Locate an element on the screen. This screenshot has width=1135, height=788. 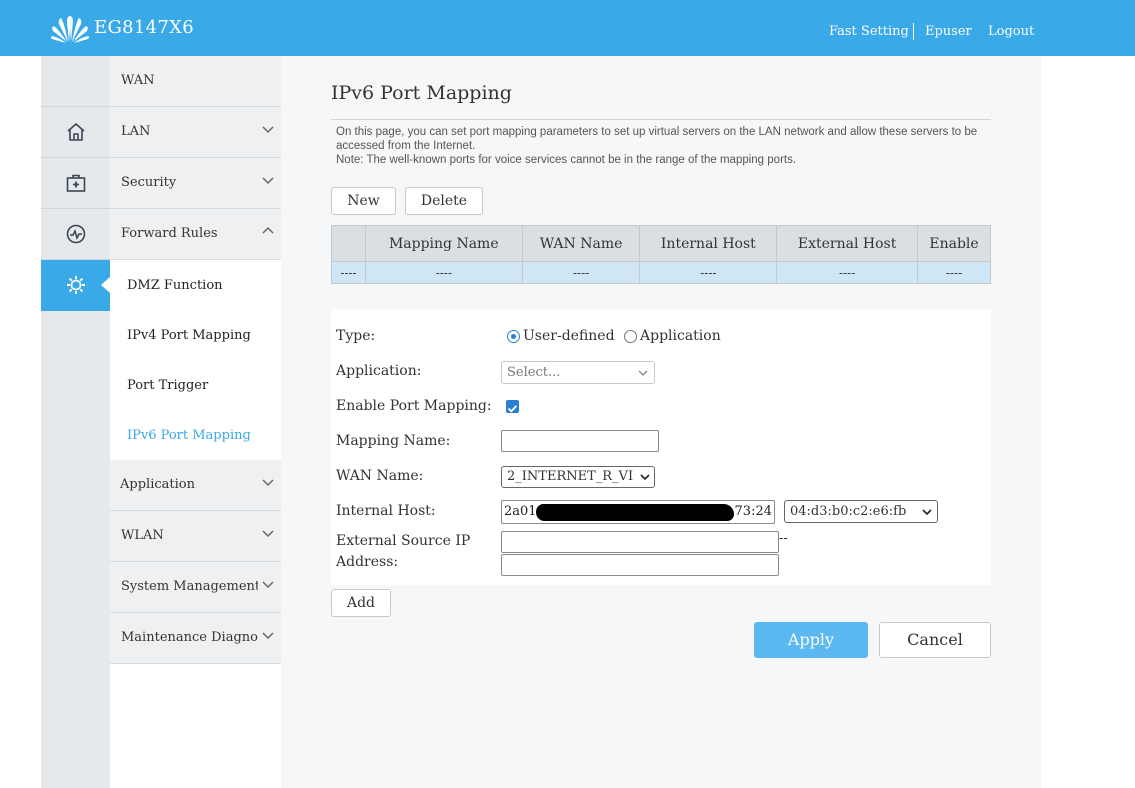
submenu-port-trigger: Port Trigger is located at coordinates (195, 385).